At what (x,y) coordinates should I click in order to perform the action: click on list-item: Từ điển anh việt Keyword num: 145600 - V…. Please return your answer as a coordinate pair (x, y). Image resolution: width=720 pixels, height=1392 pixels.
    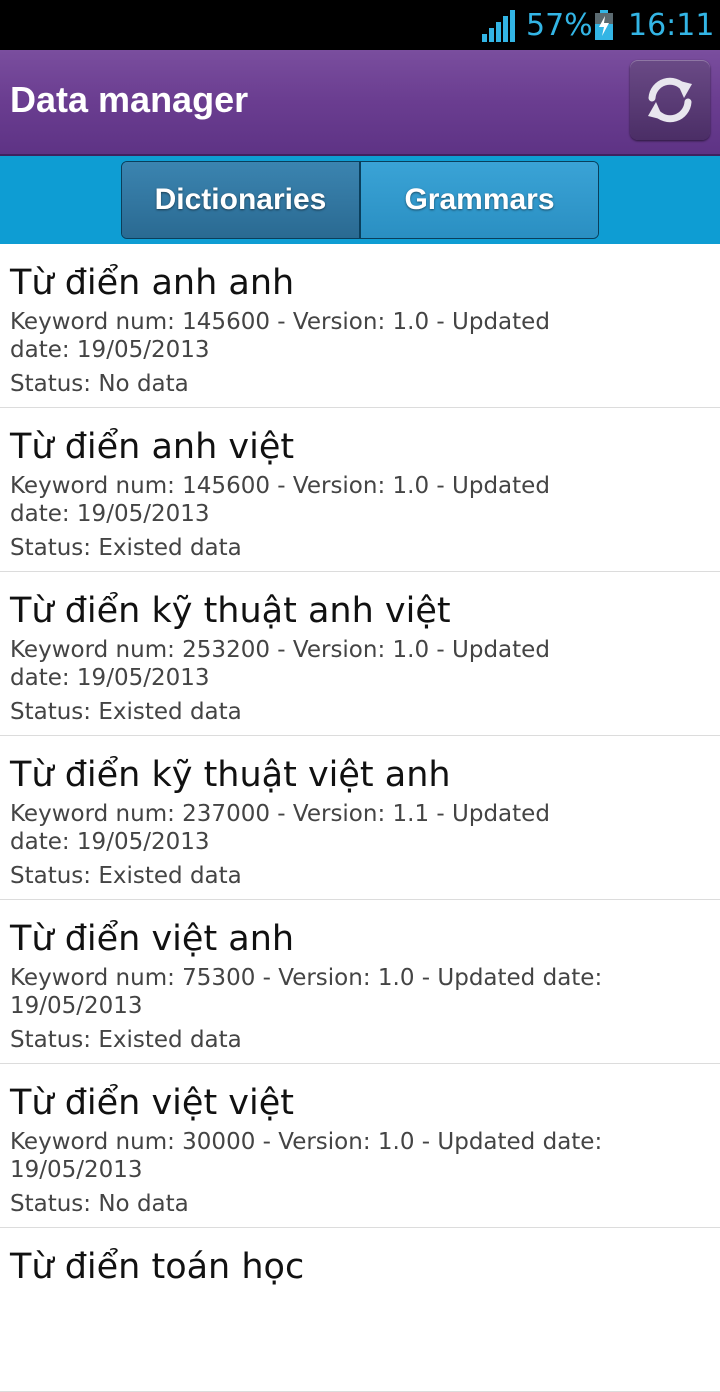
    Looking at the image, I should click on (360, 490).